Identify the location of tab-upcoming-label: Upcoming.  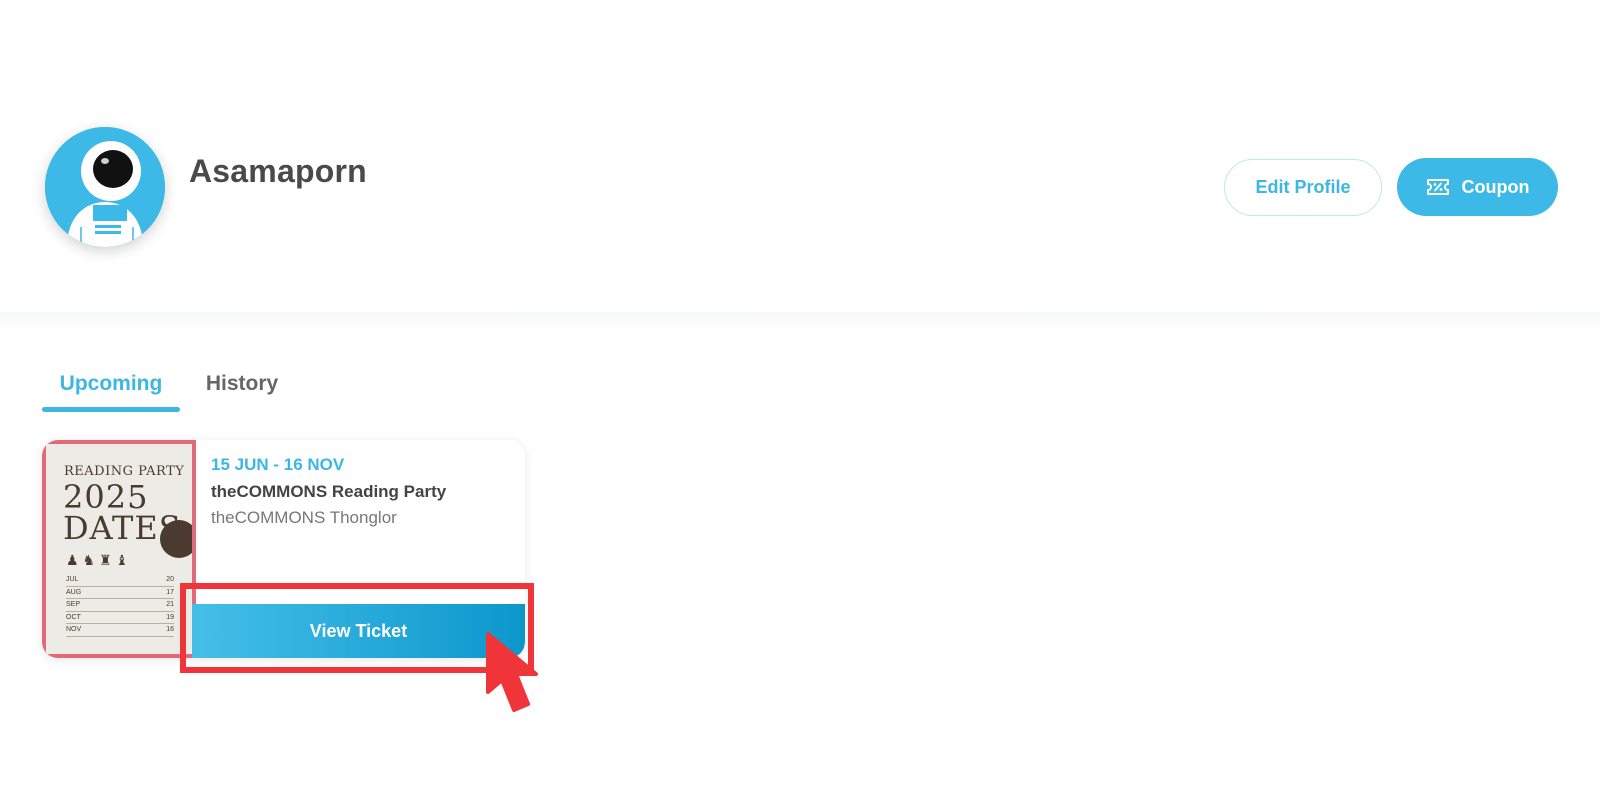
(111, 383).